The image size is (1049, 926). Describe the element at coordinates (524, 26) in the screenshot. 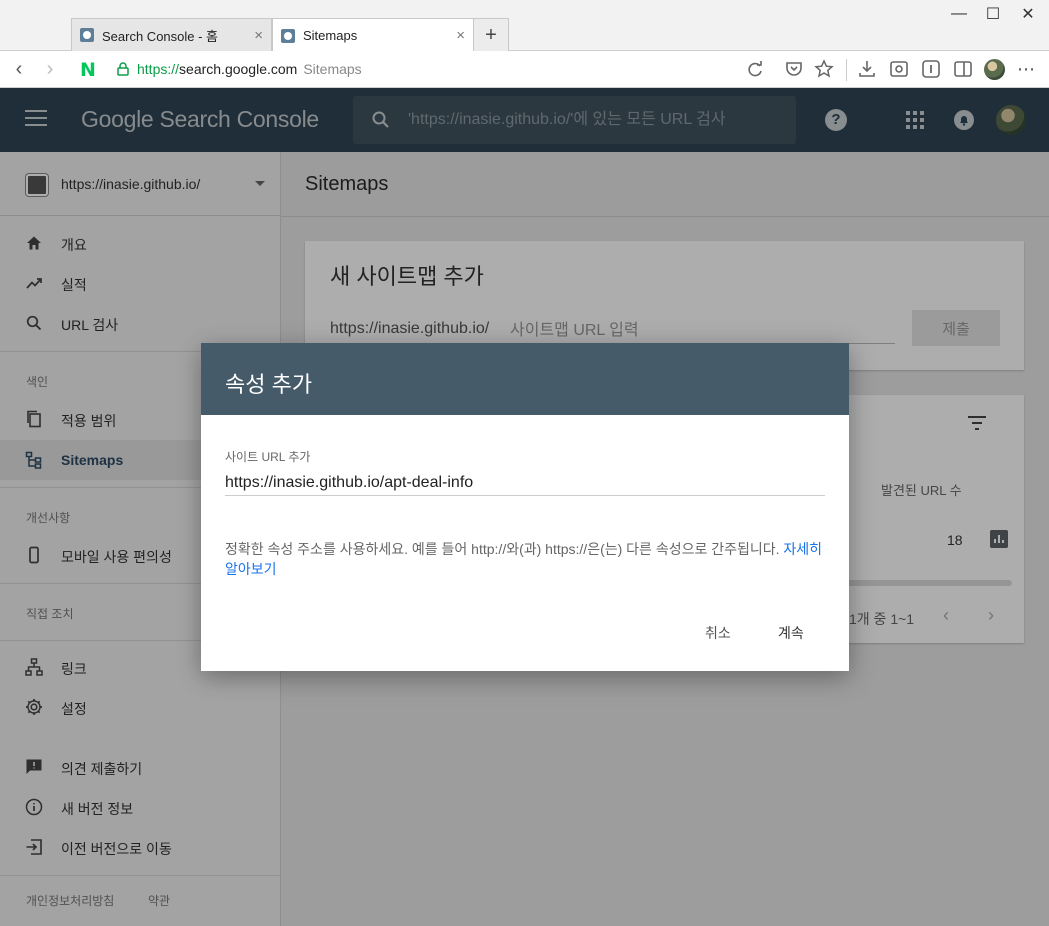

I see `browser-tab-bar: Search Console - 홈 × Sitemaps × + — ☐ ✕` at that location.